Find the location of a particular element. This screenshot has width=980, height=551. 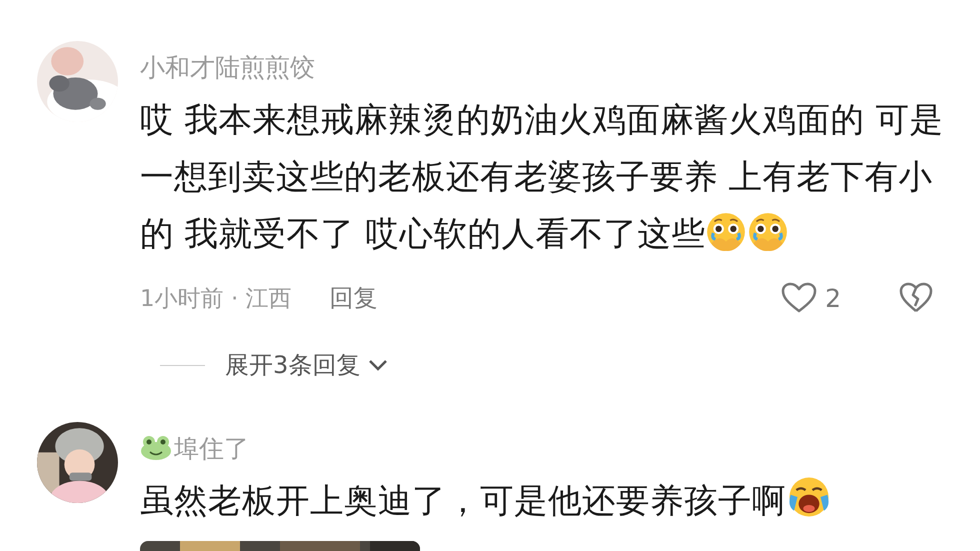

chevron-down-icon is located at coordinates (378, 365).